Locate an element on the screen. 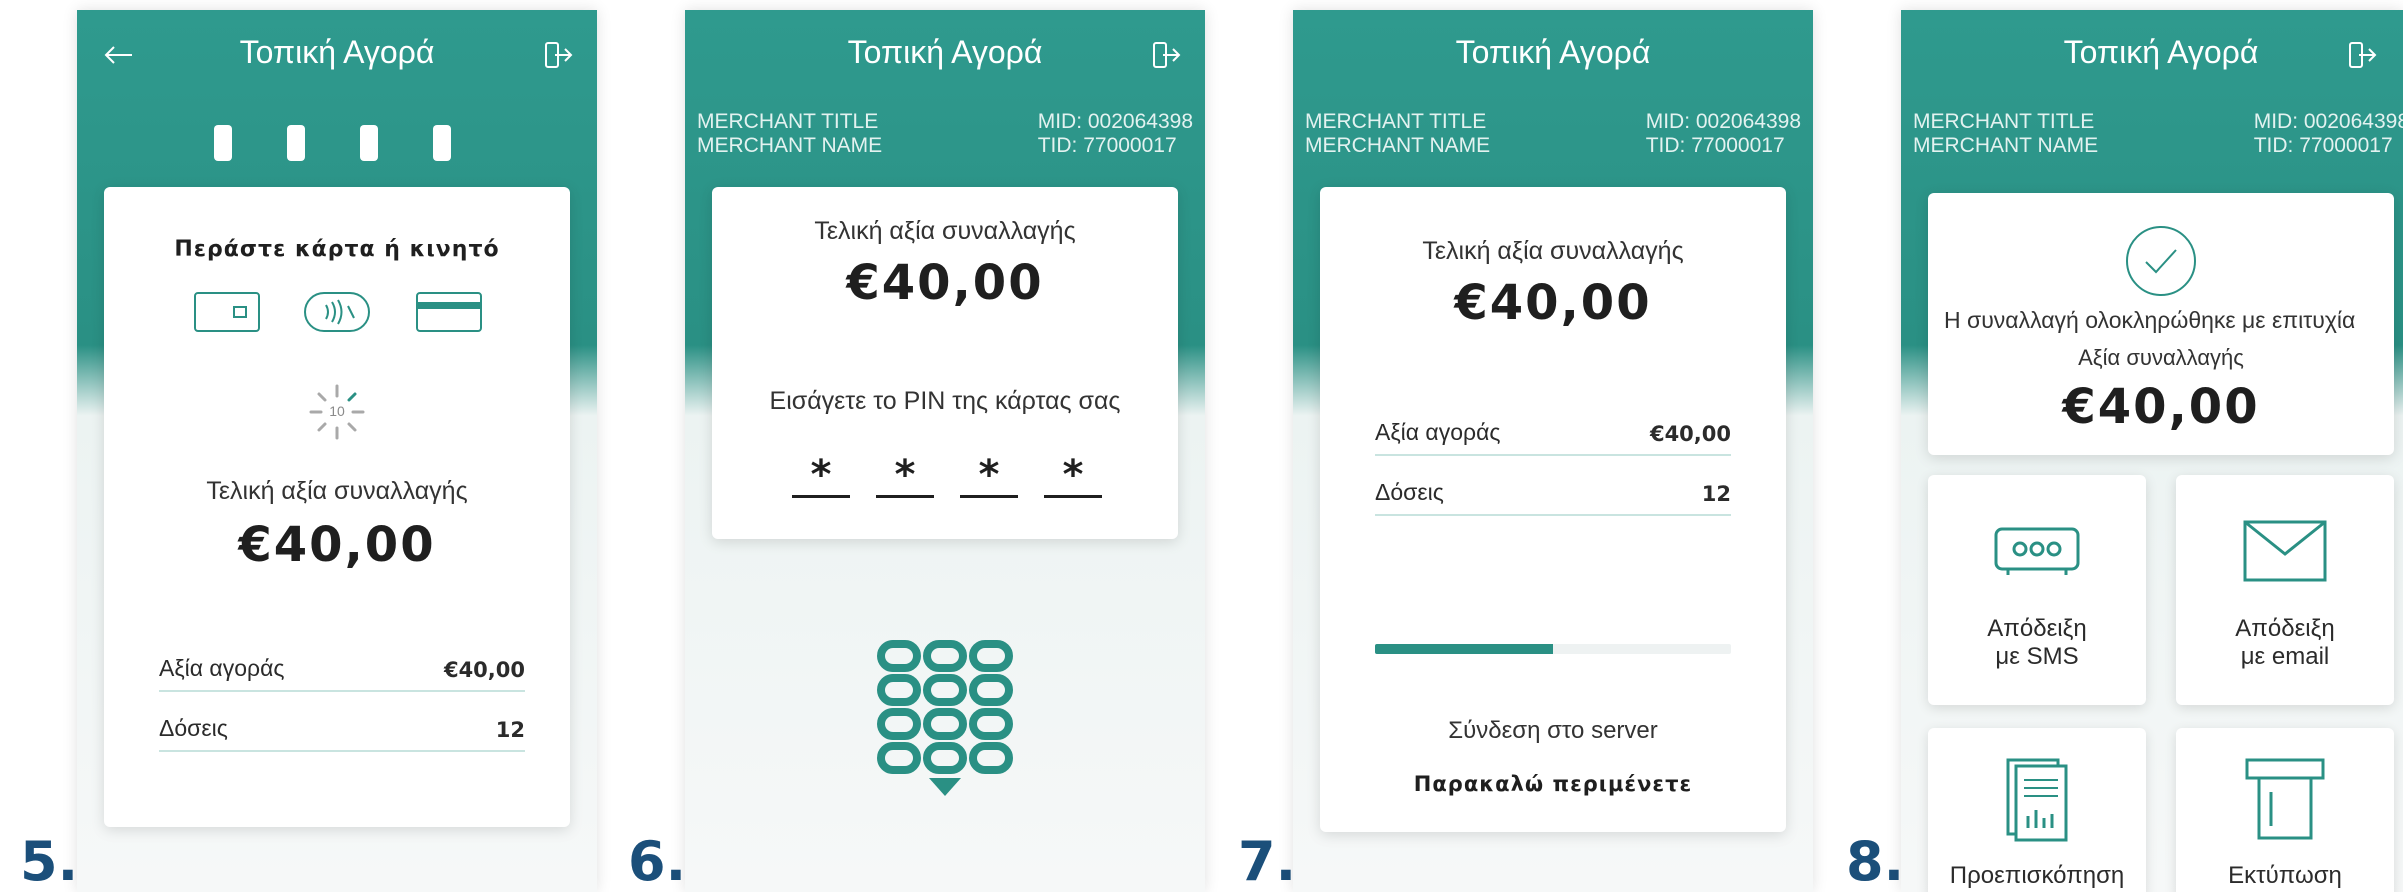 The width and height of the screenshot is (2403, 892). step-number-5: 5. is located at coordinates (49, 861).